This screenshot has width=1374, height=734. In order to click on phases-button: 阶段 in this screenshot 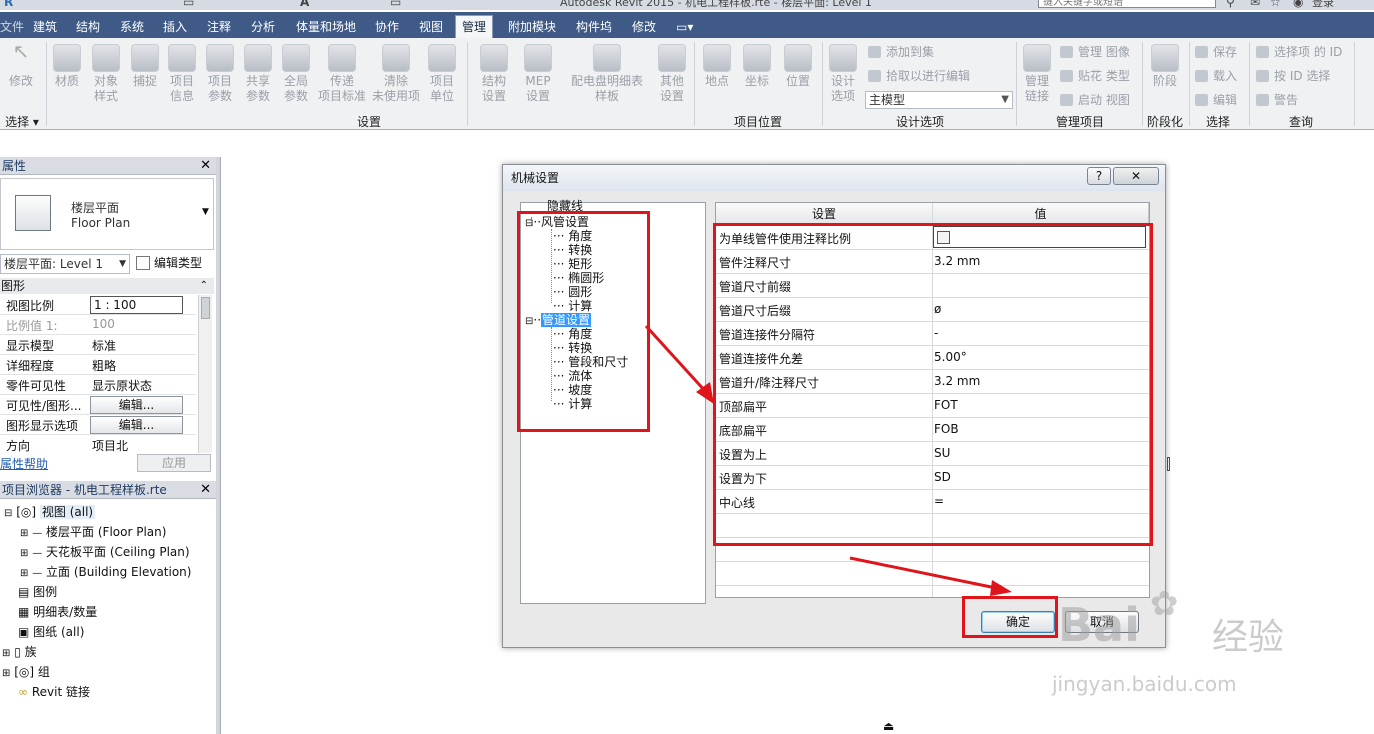, I will do `click(1165, 66)`.